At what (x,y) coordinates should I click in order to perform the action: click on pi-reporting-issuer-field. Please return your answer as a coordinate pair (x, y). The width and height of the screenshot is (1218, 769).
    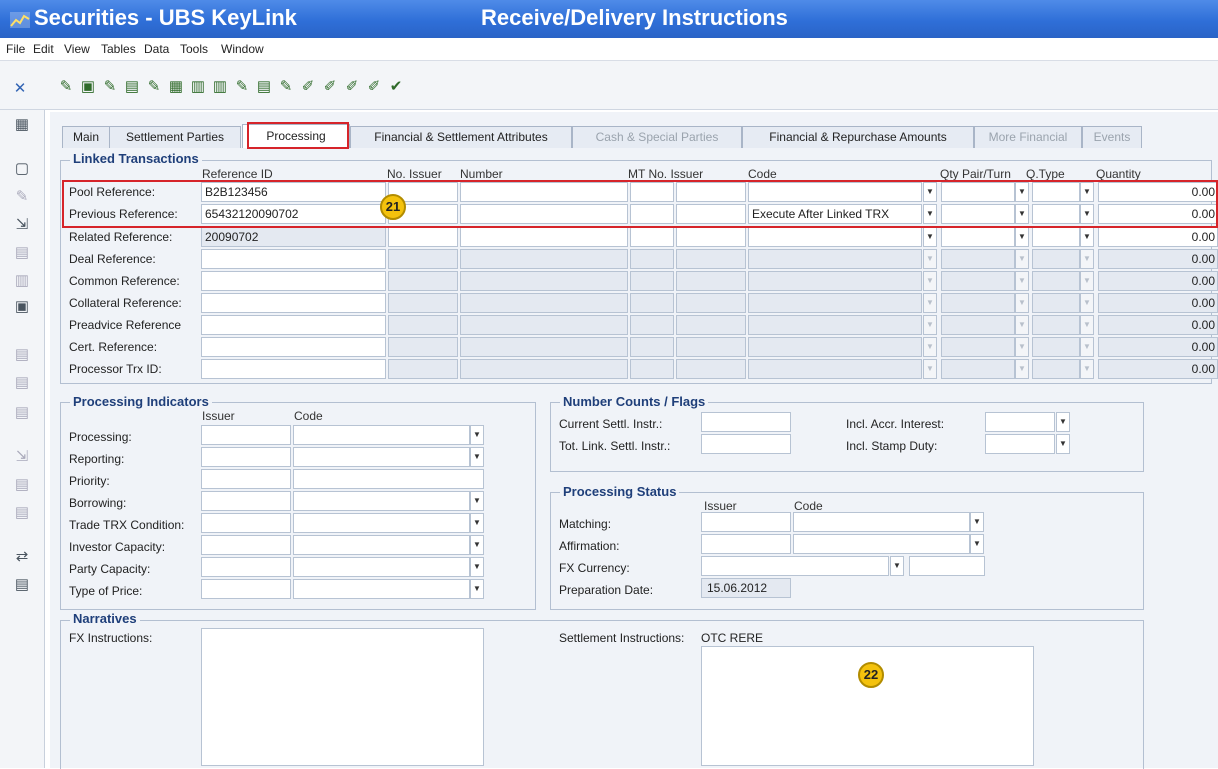
    Looking at the image, I should click on (246, 457).